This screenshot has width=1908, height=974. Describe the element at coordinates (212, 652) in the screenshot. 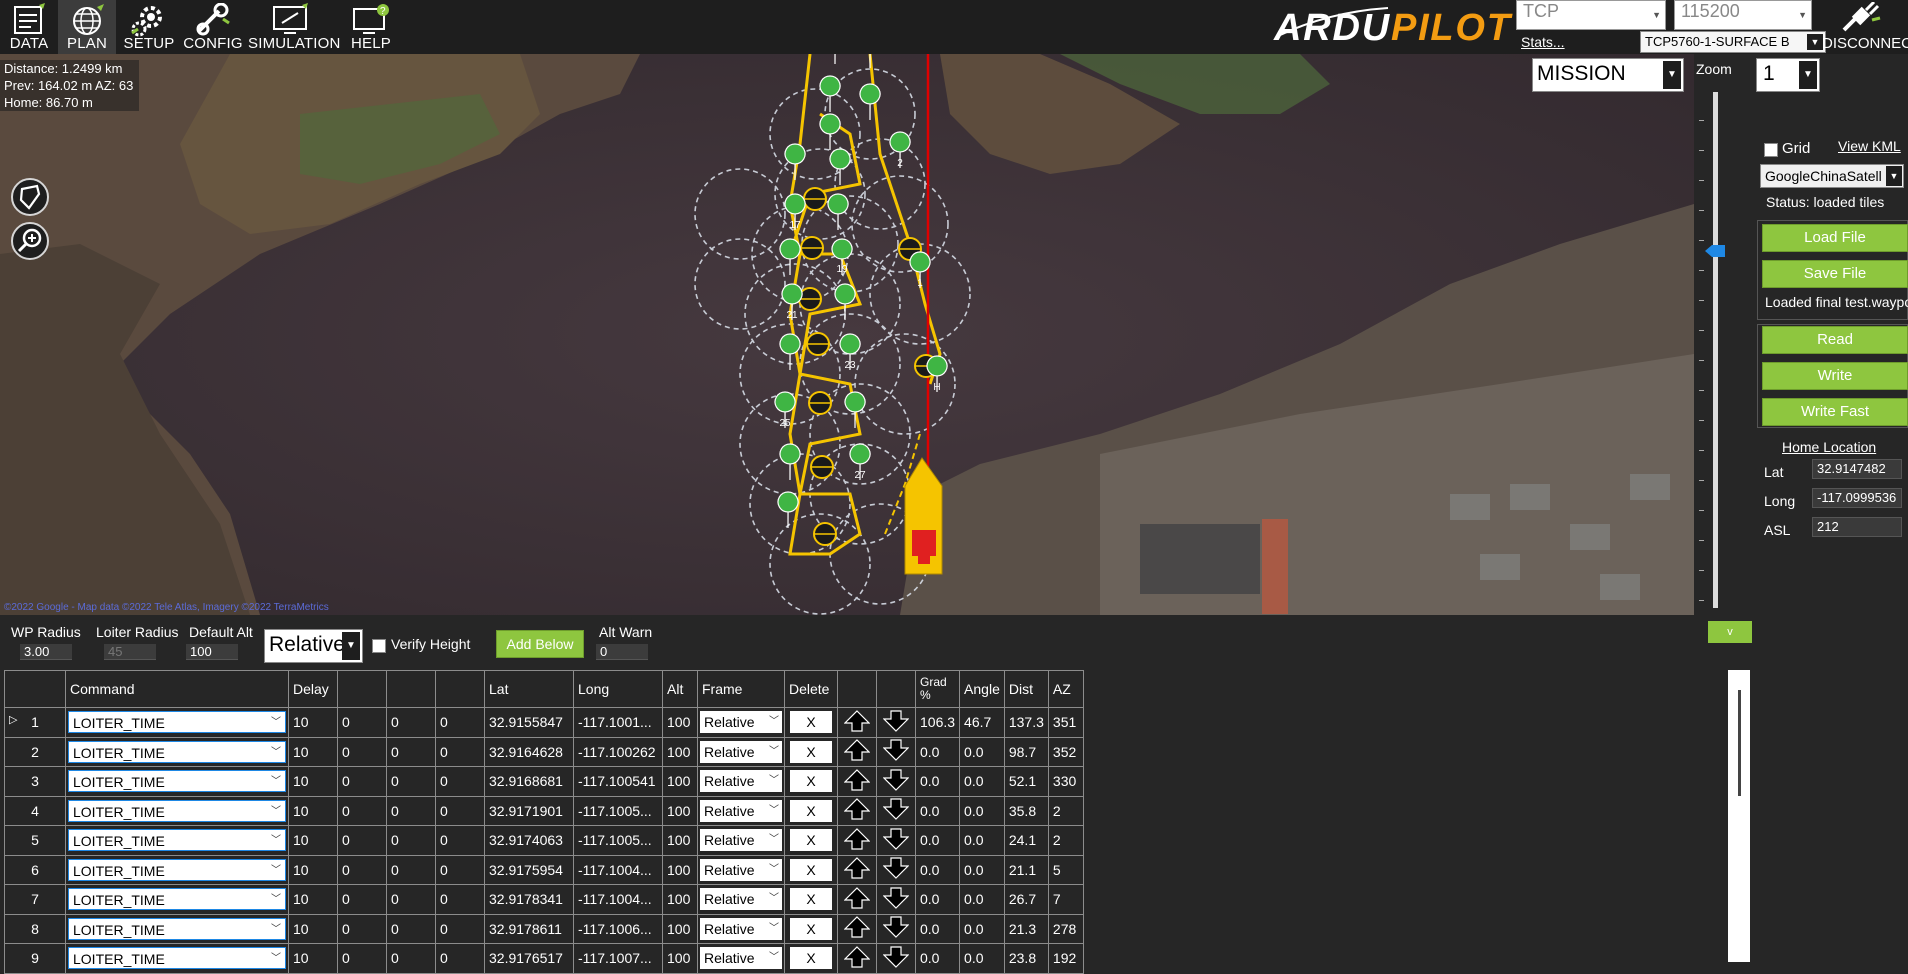

I see `default-alt-field: 100` at that location.